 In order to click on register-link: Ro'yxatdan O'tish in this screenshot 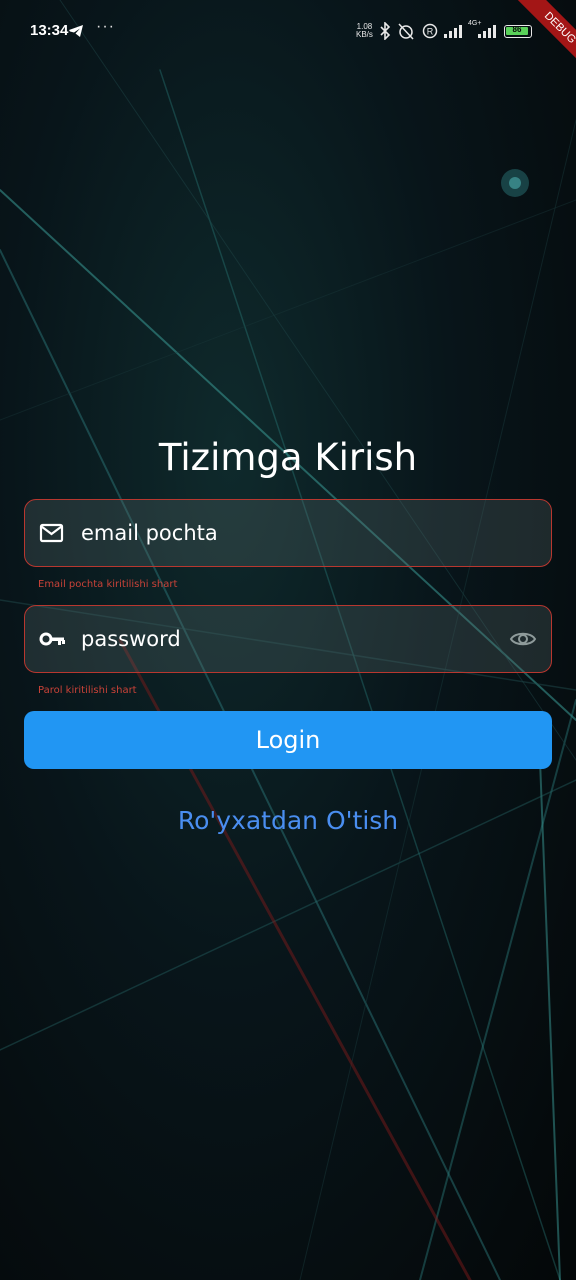, I will do `click(288, 820)`.